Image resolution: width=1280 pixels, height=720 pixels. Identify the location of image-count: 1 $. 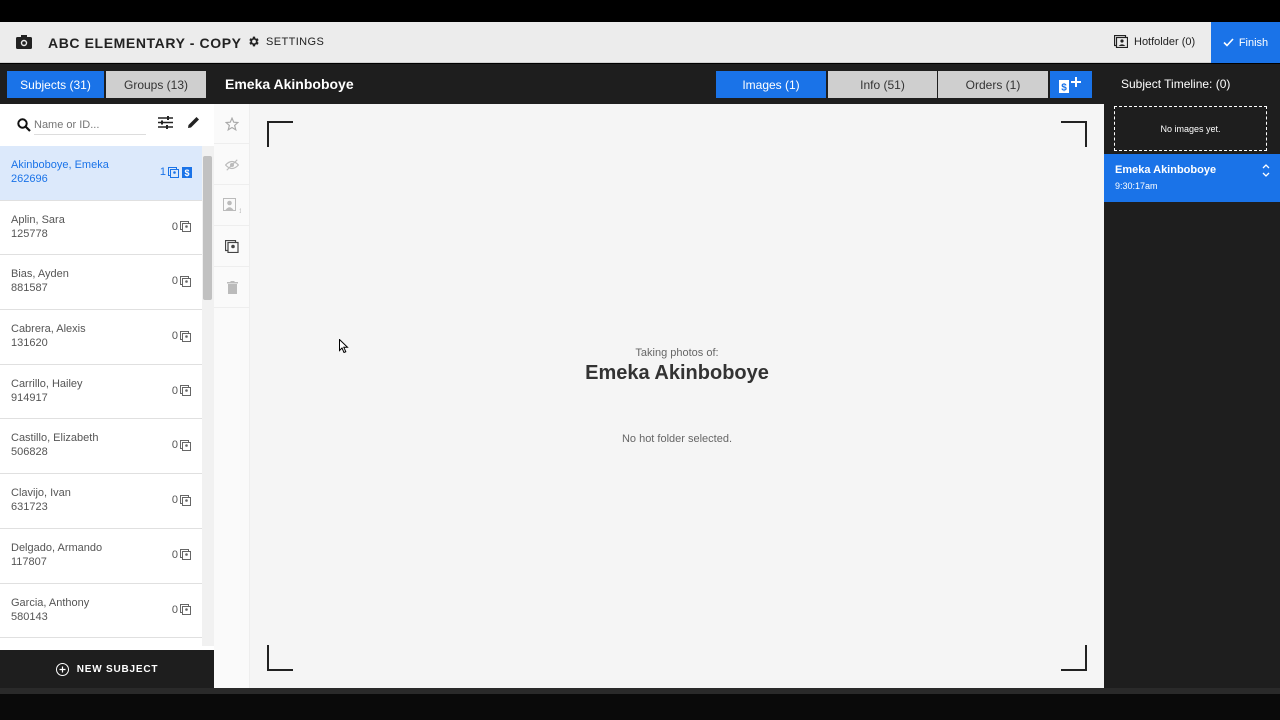
(176, 172).